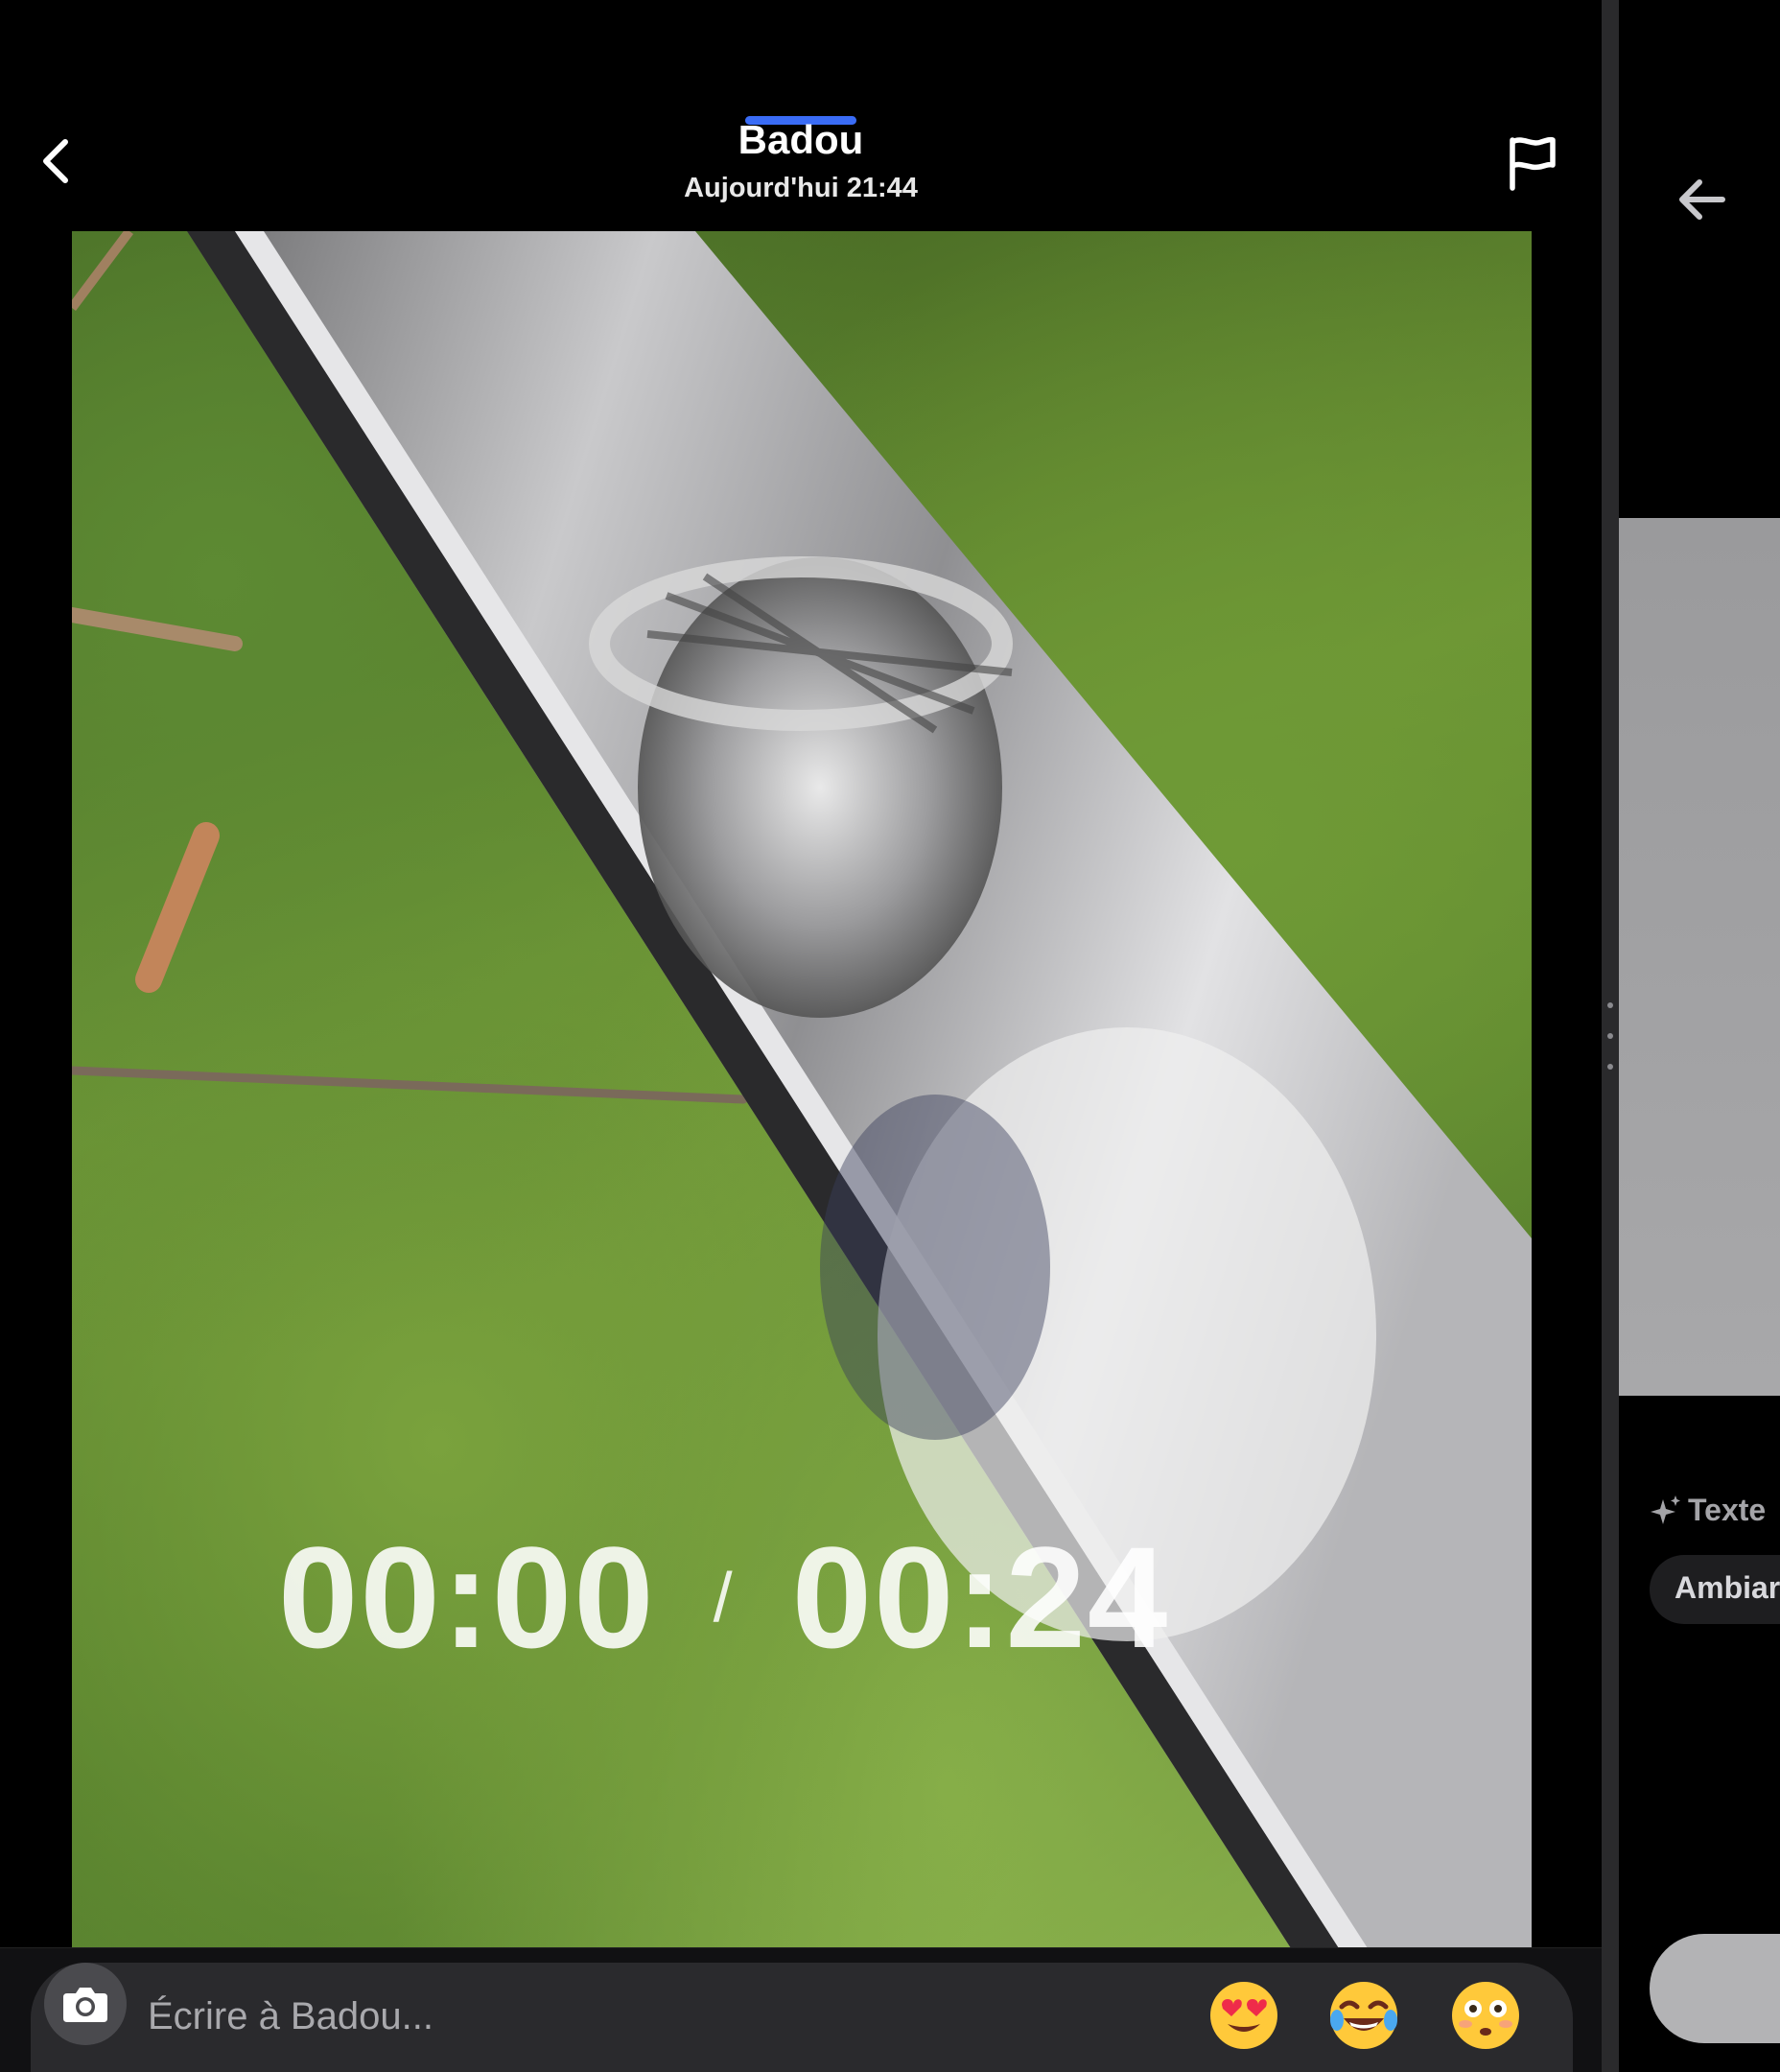  I want to click on side-panel-back-button, so click(1702, 199).